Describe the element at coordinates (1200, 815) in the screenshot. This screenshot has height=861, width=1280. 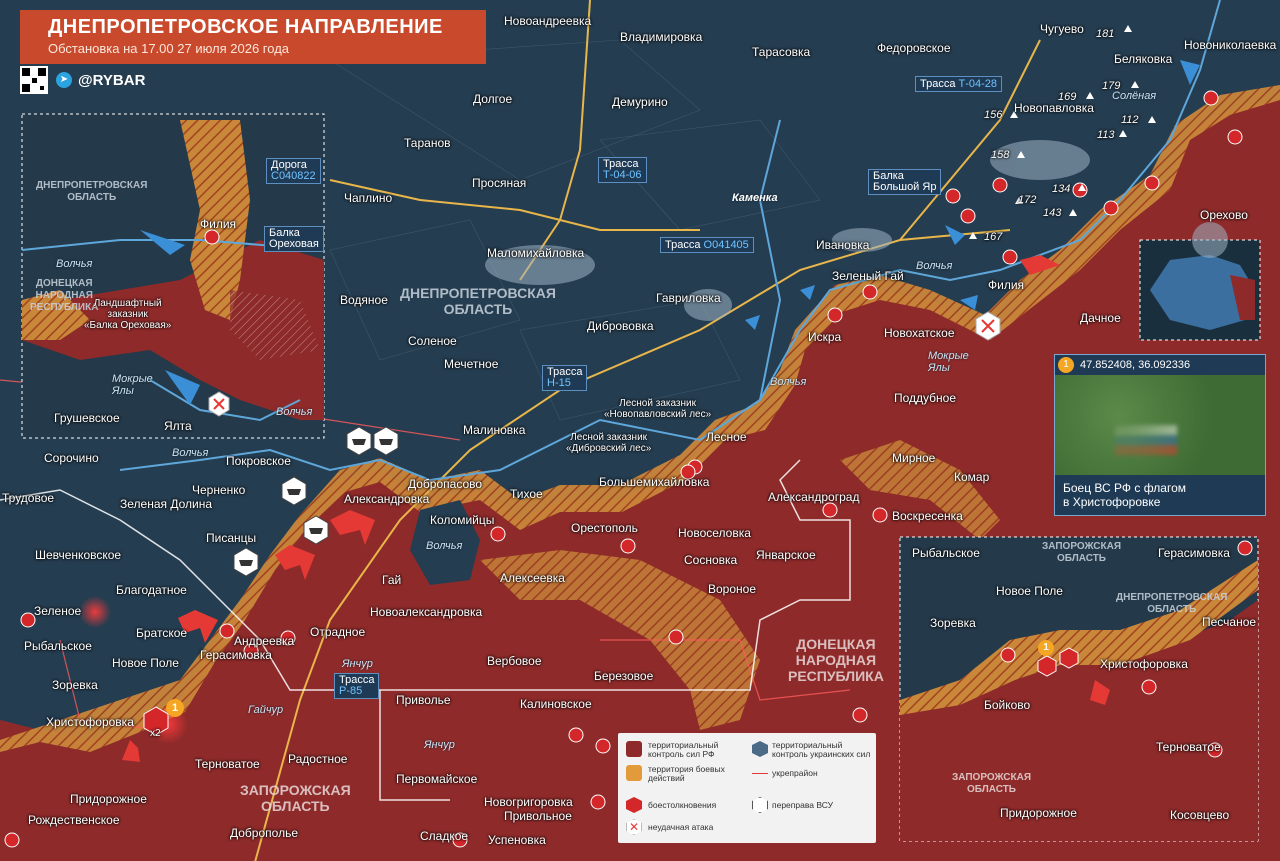
I see `settlement-label: Косовцево` at that location.